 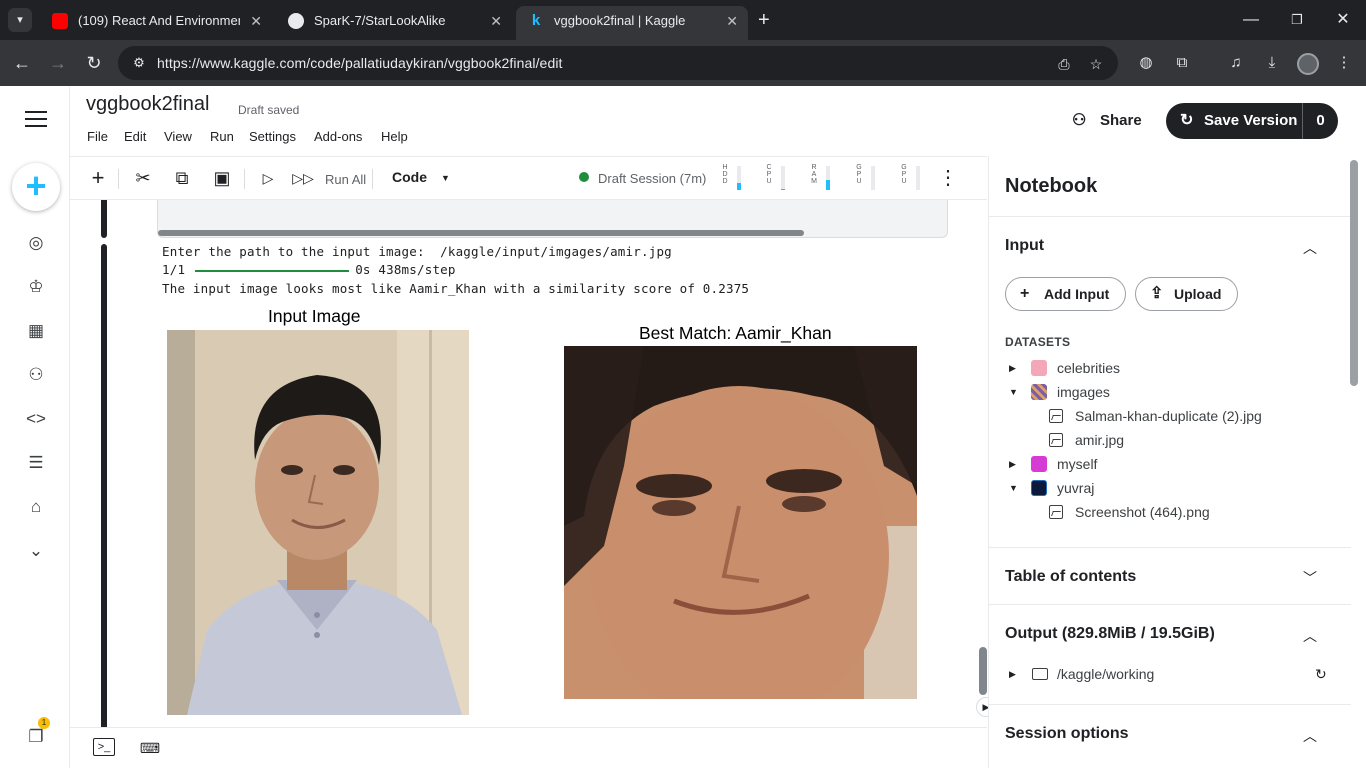 I want to click on dataset-name: myself, so click(x=1077, y=464).